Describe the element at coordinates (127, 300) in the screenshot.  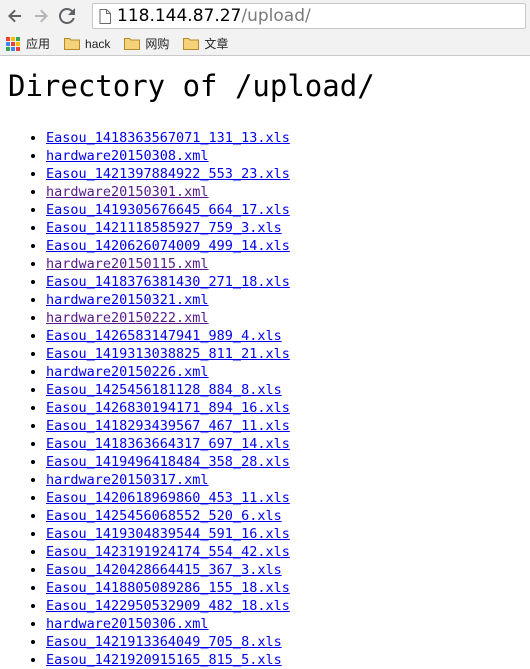
I see `file-link: hardware20150321.xml` at that location.